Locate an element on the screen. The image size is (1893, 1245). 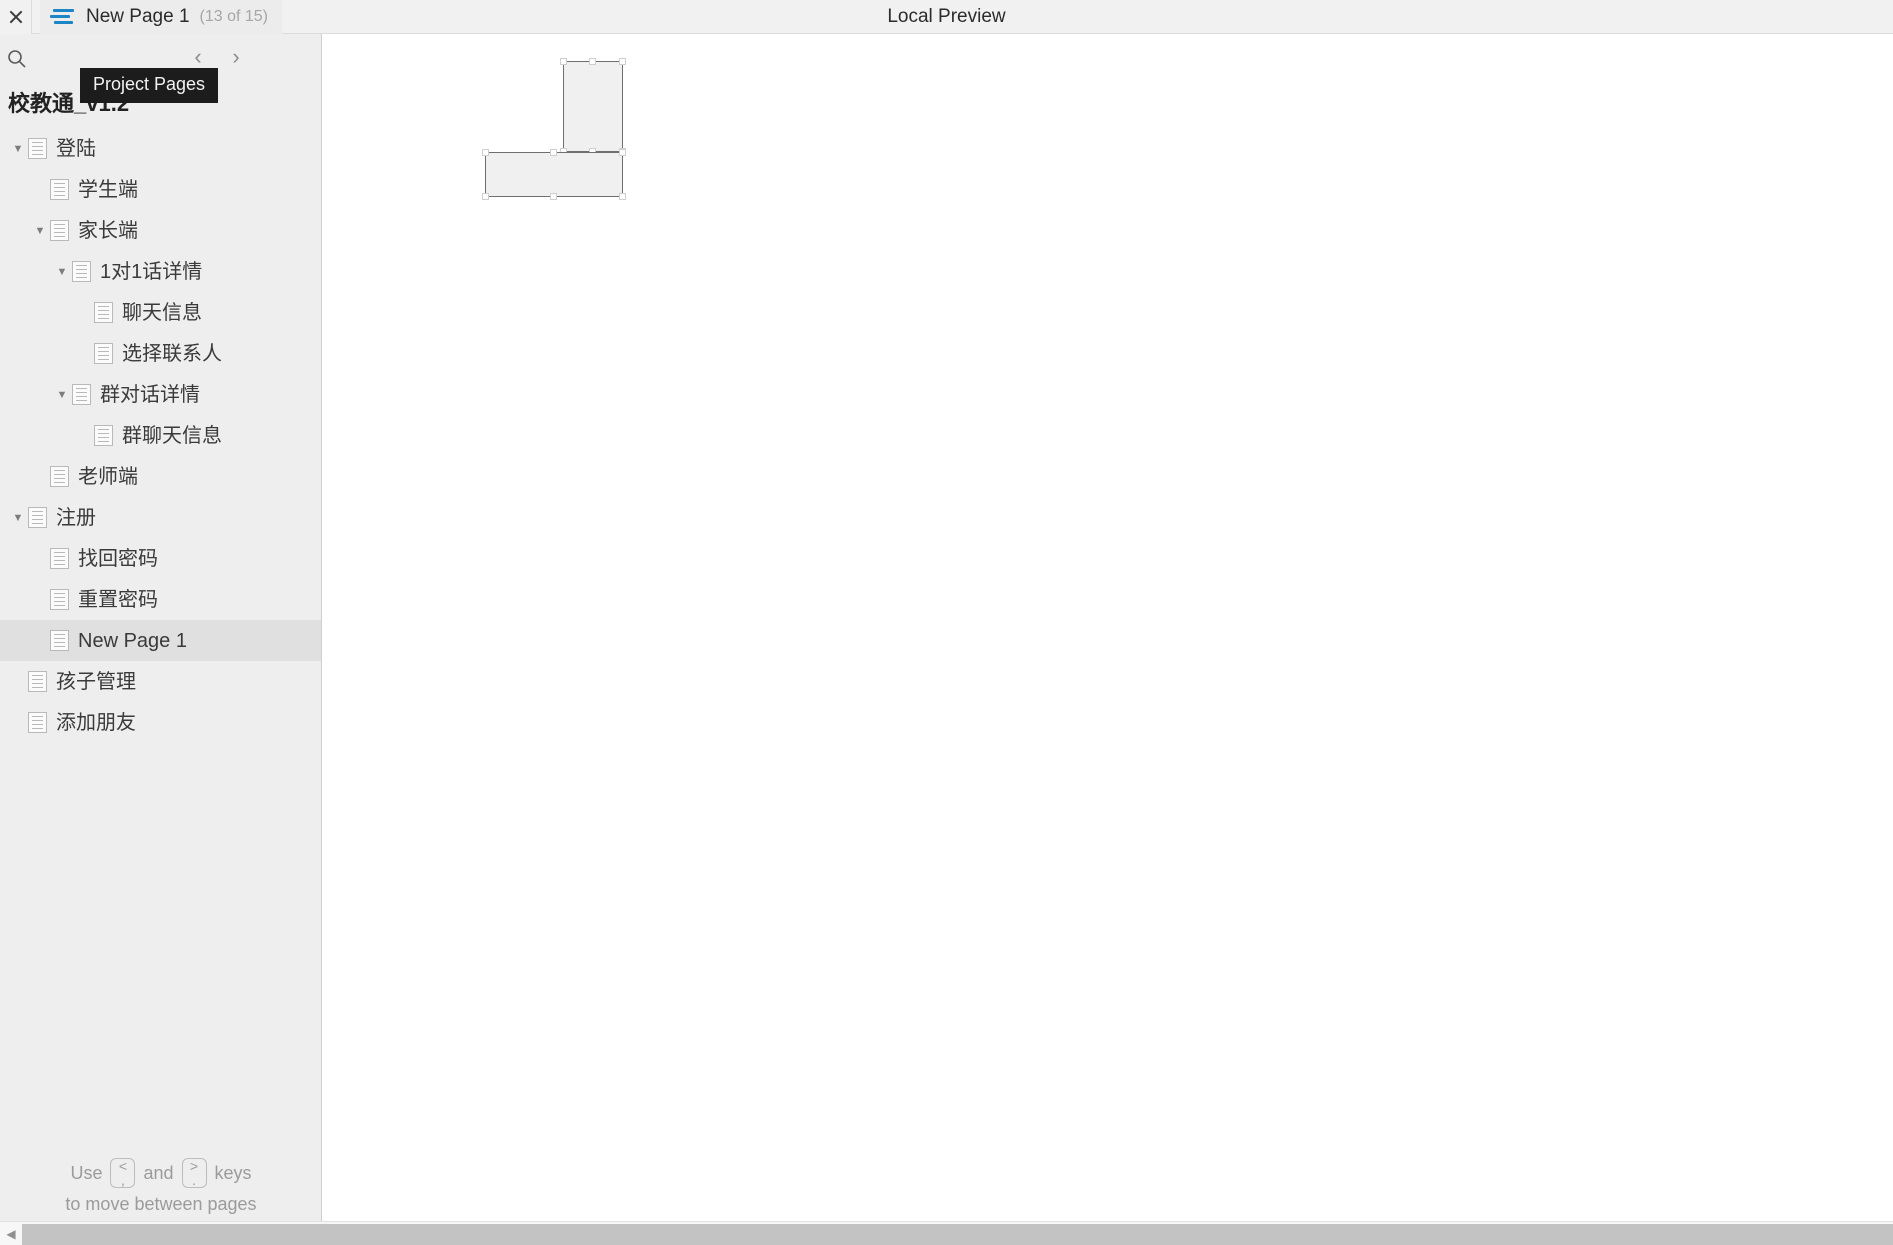
page-tab-title: New Page 1 is located at coordinates (138, 16).